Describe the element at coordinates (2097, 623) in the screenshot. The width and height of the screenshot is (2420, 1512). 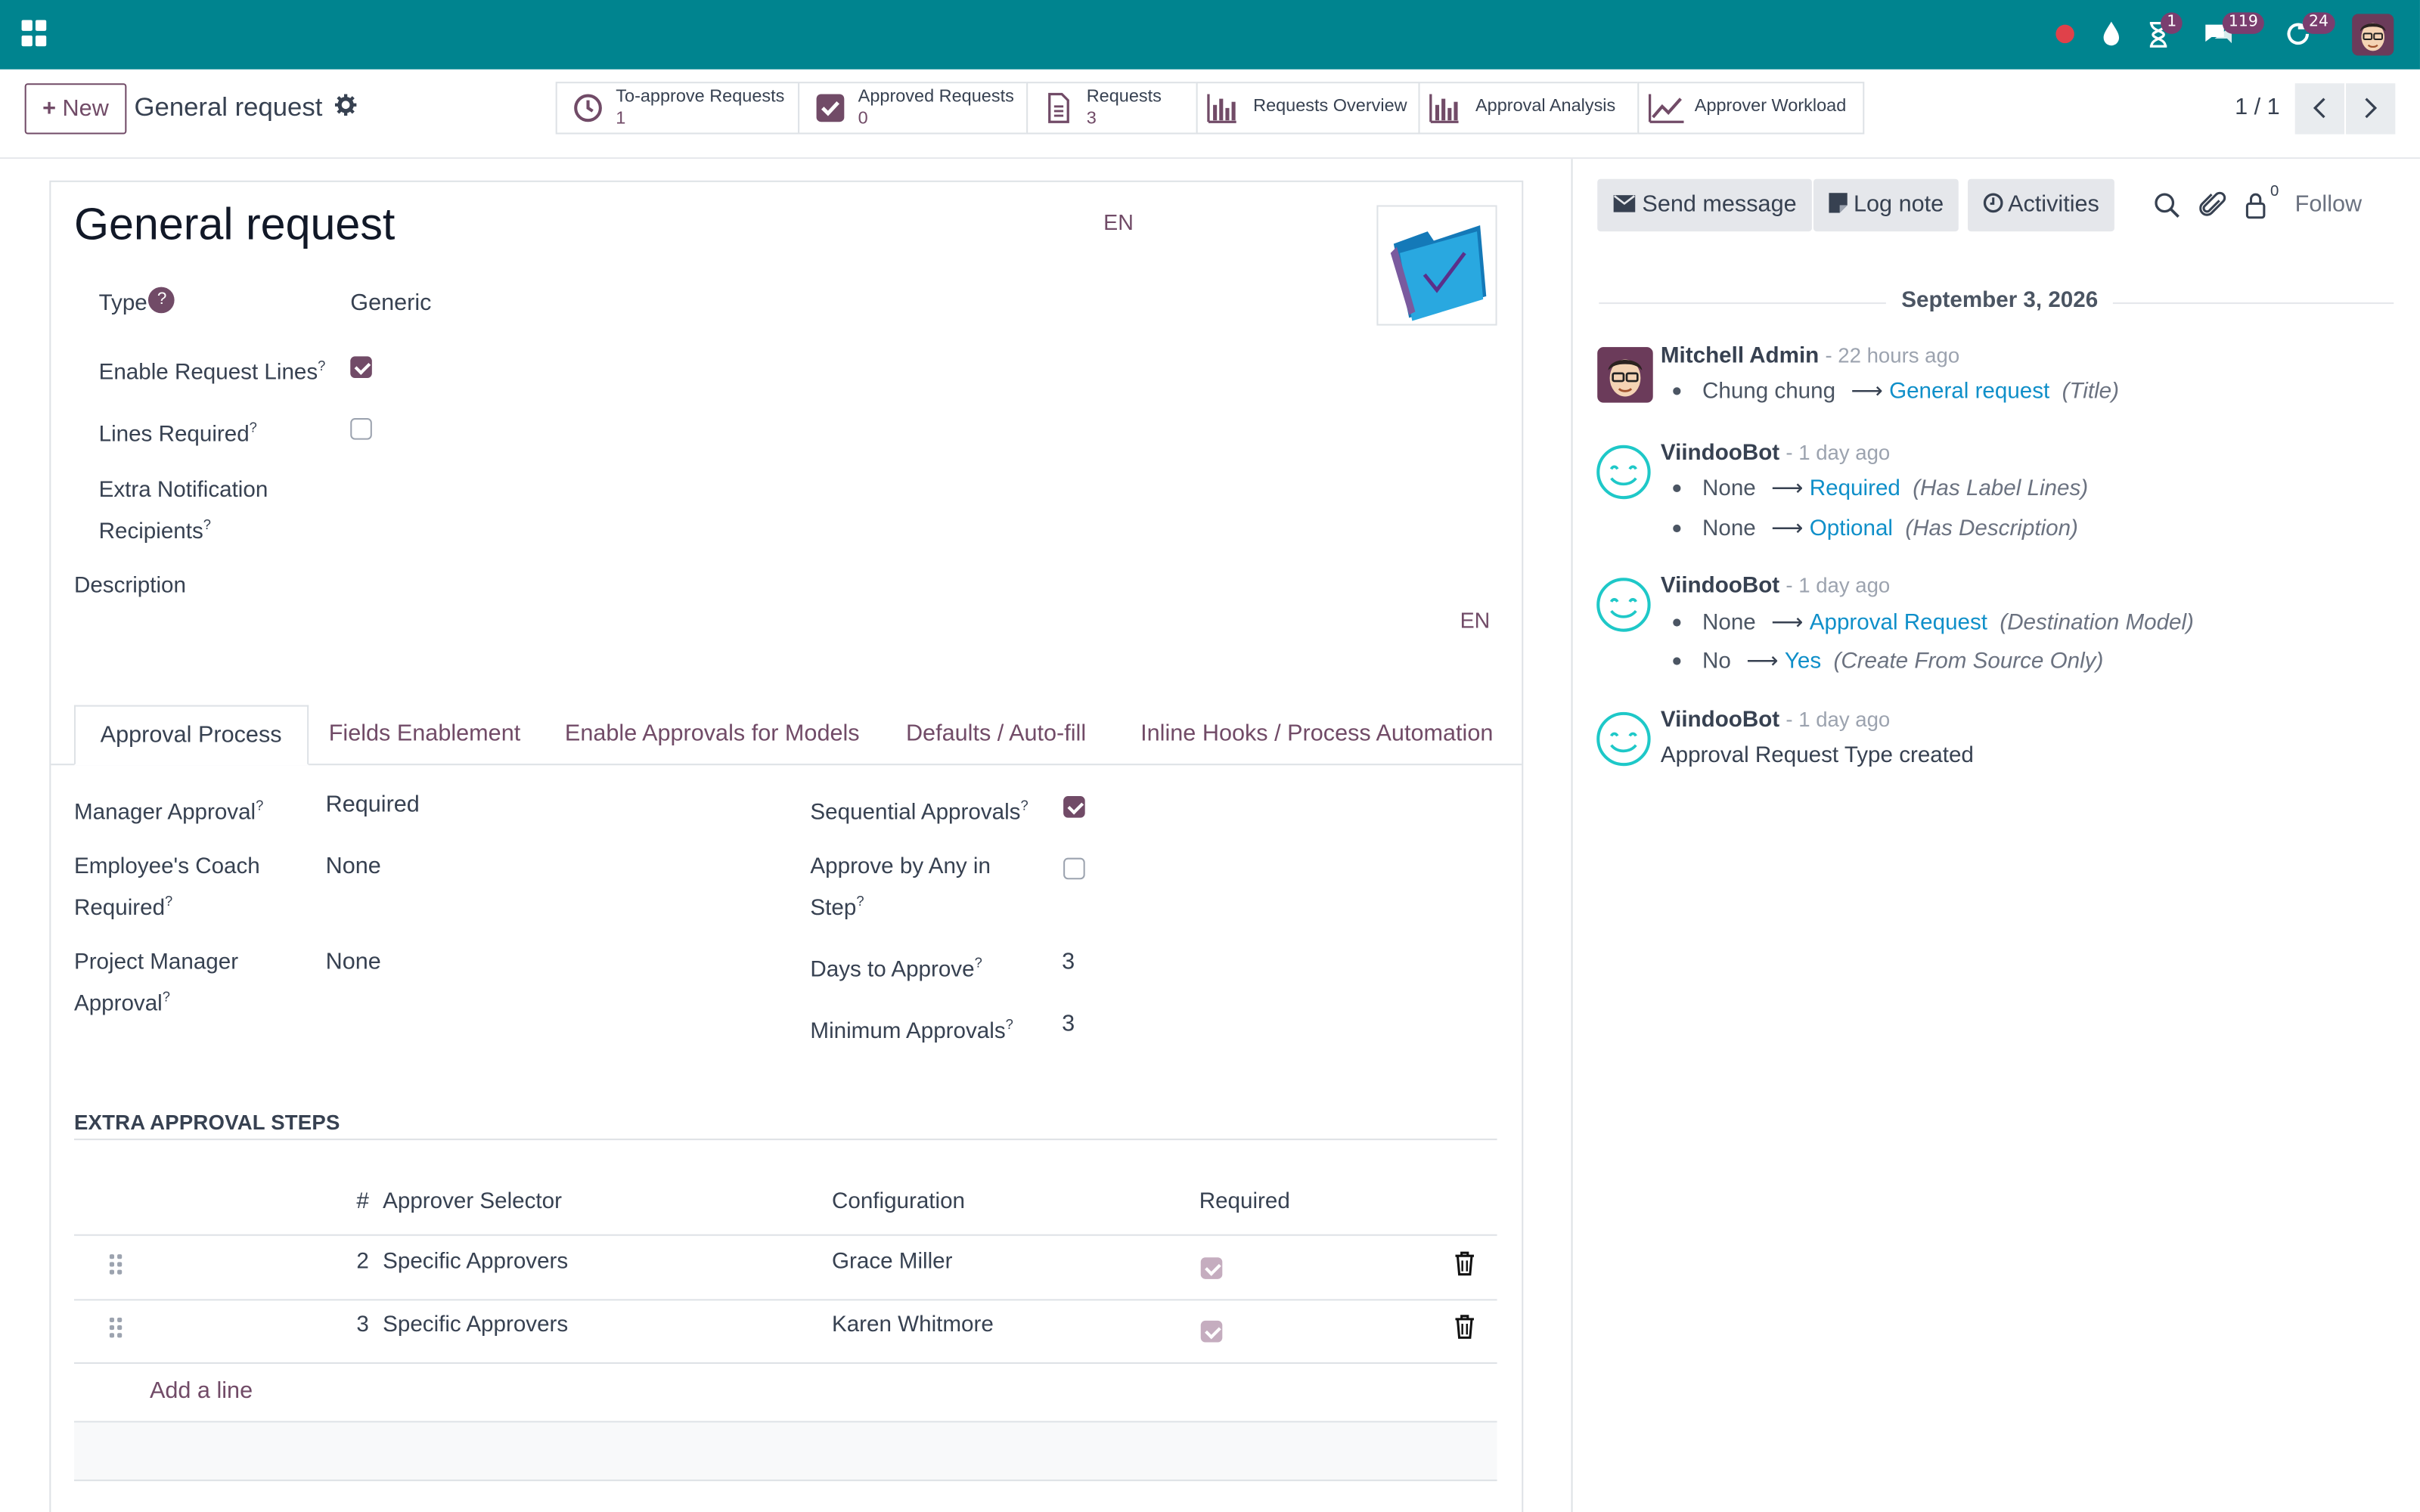
I see `field-name: (Destination Model)` at that location.